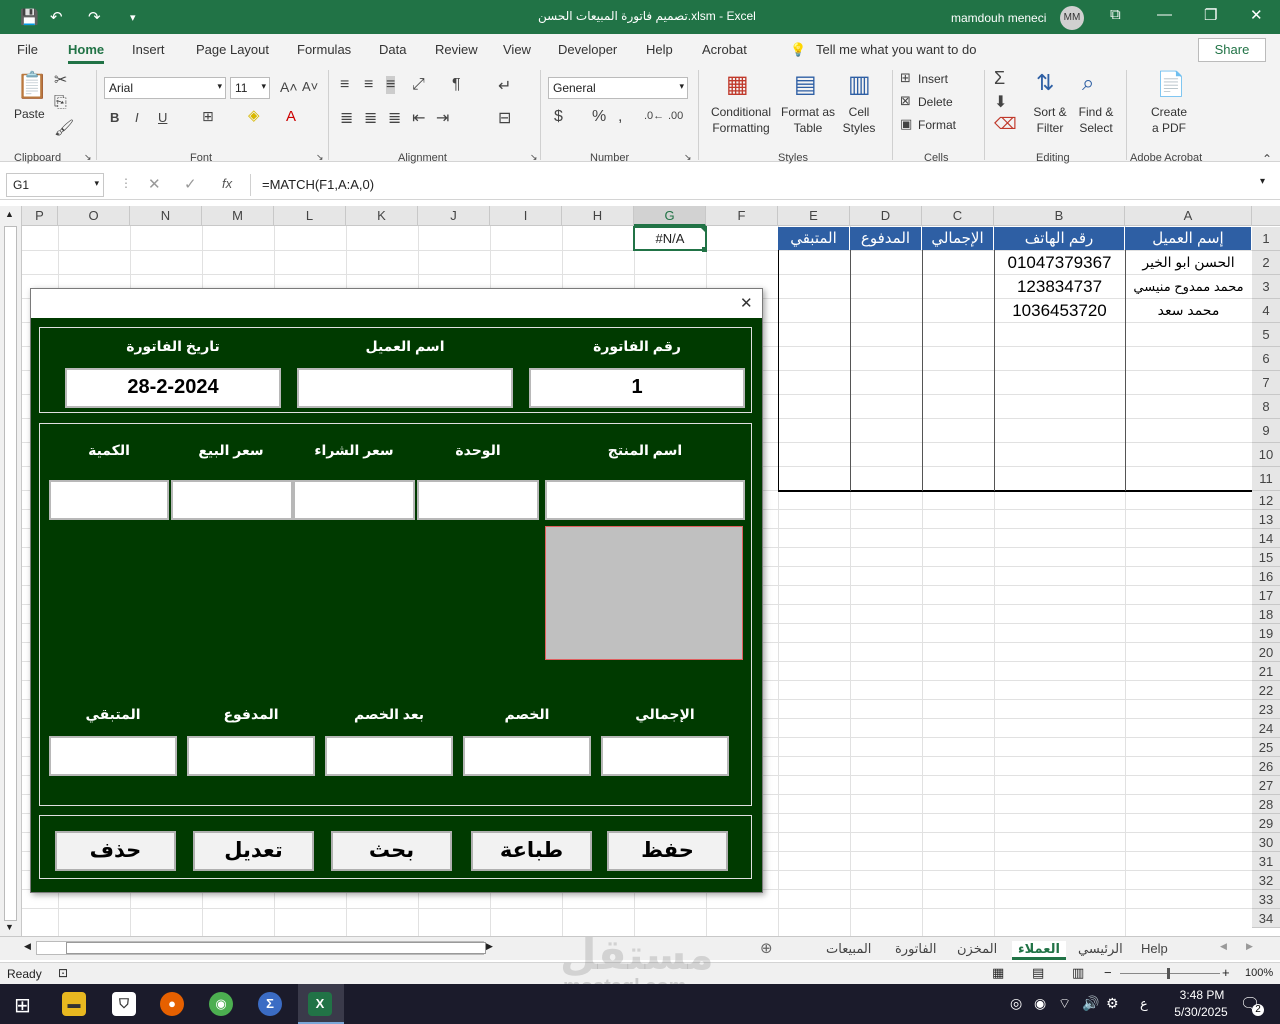 The image size is (1280, 1024). What do you see at coordinates (250, 88) in the screenshot?
I see `font-size-select: 11 ▾` at bounding box center [250, 88].